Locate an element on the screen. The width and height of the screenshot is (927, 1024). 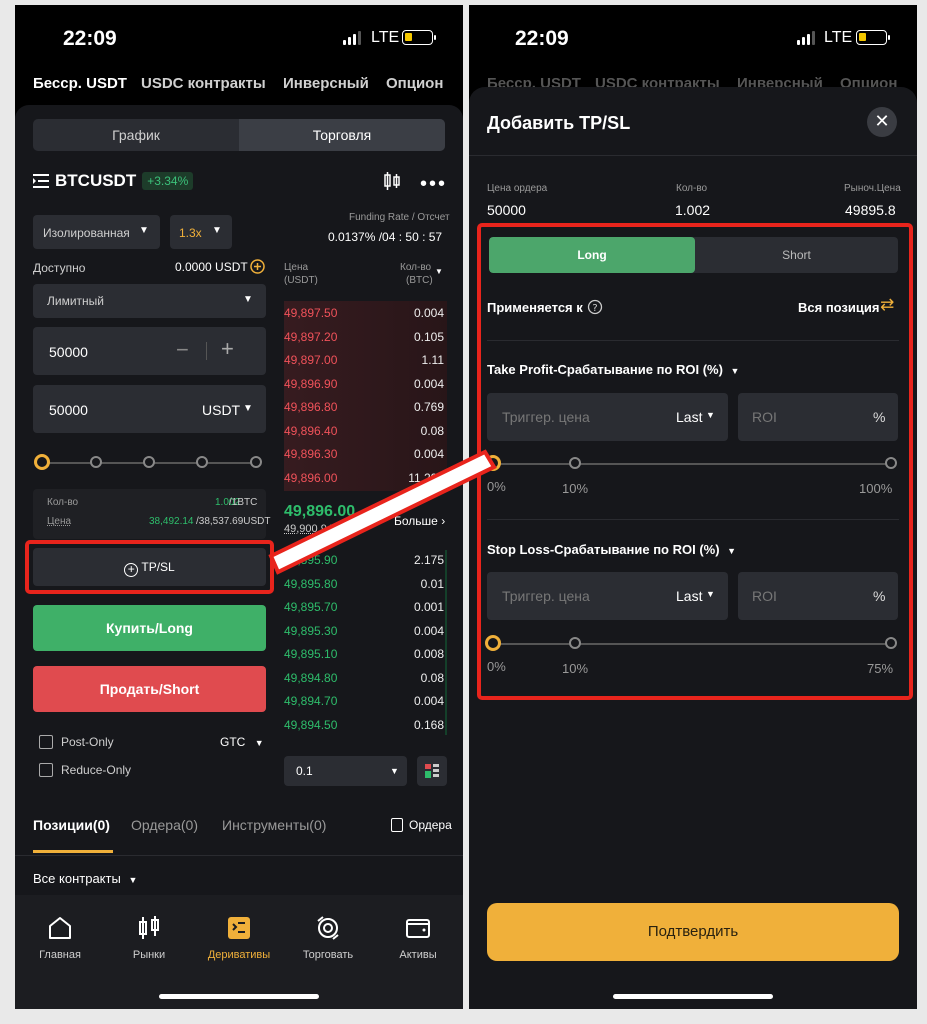
nav-markets: Рынки is located at coordinates (149, 938).